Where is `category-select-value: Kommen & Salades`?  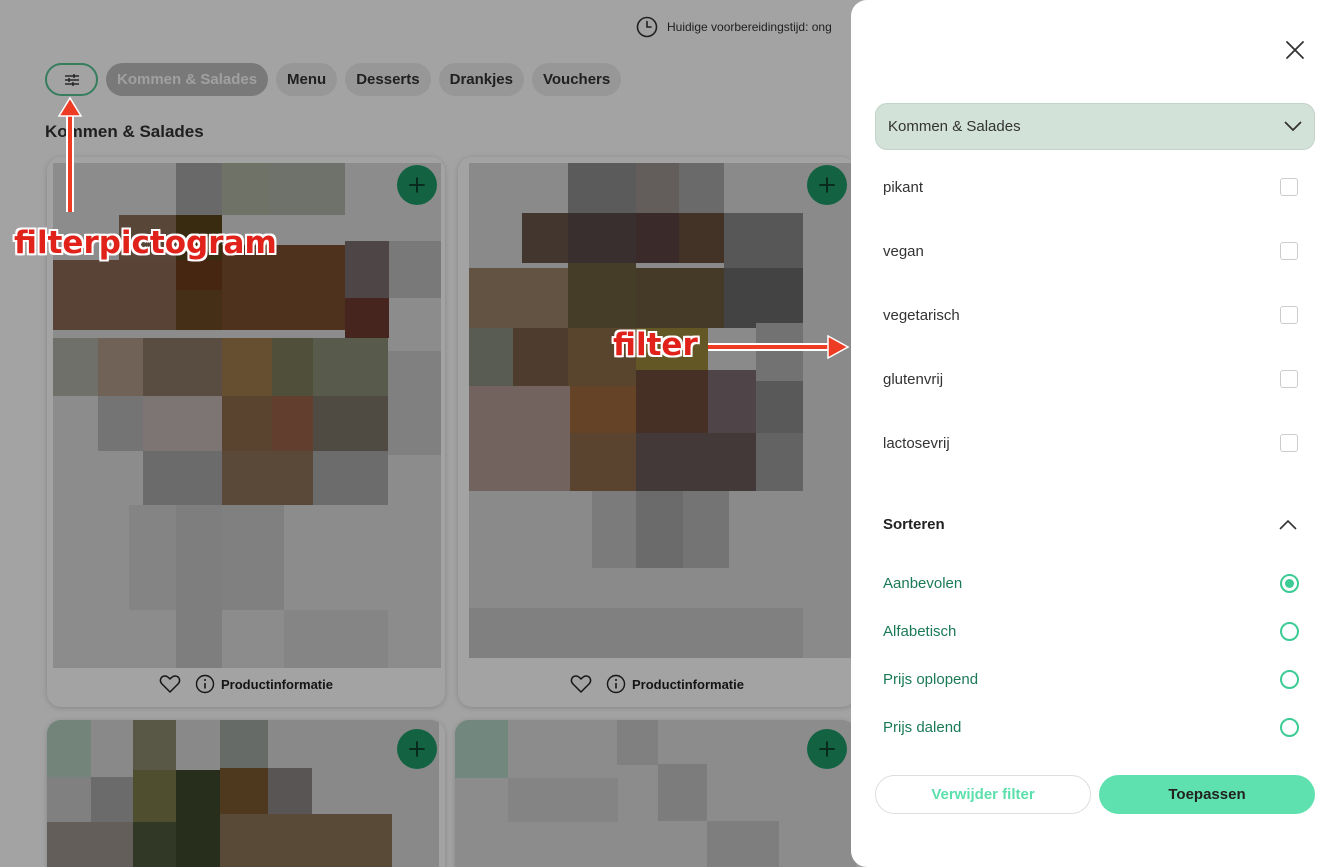 category-select-value: Kommen & Salades is located at coordinates (954, 126).